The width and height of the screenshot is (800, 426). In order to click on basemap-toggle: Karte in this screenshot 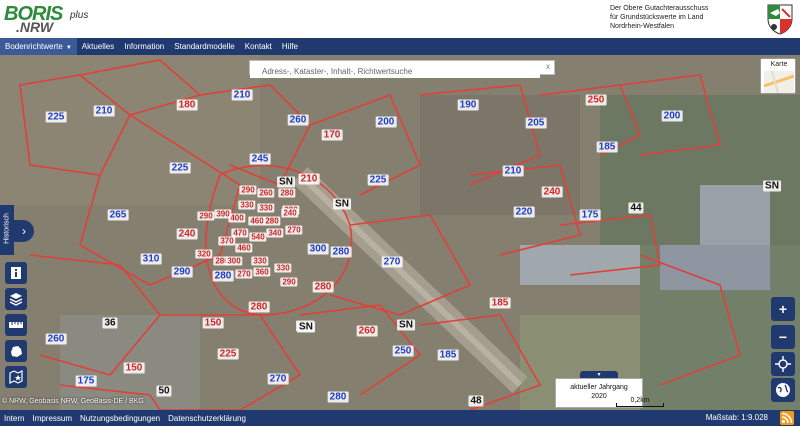, I will do `click(778, 76)`.